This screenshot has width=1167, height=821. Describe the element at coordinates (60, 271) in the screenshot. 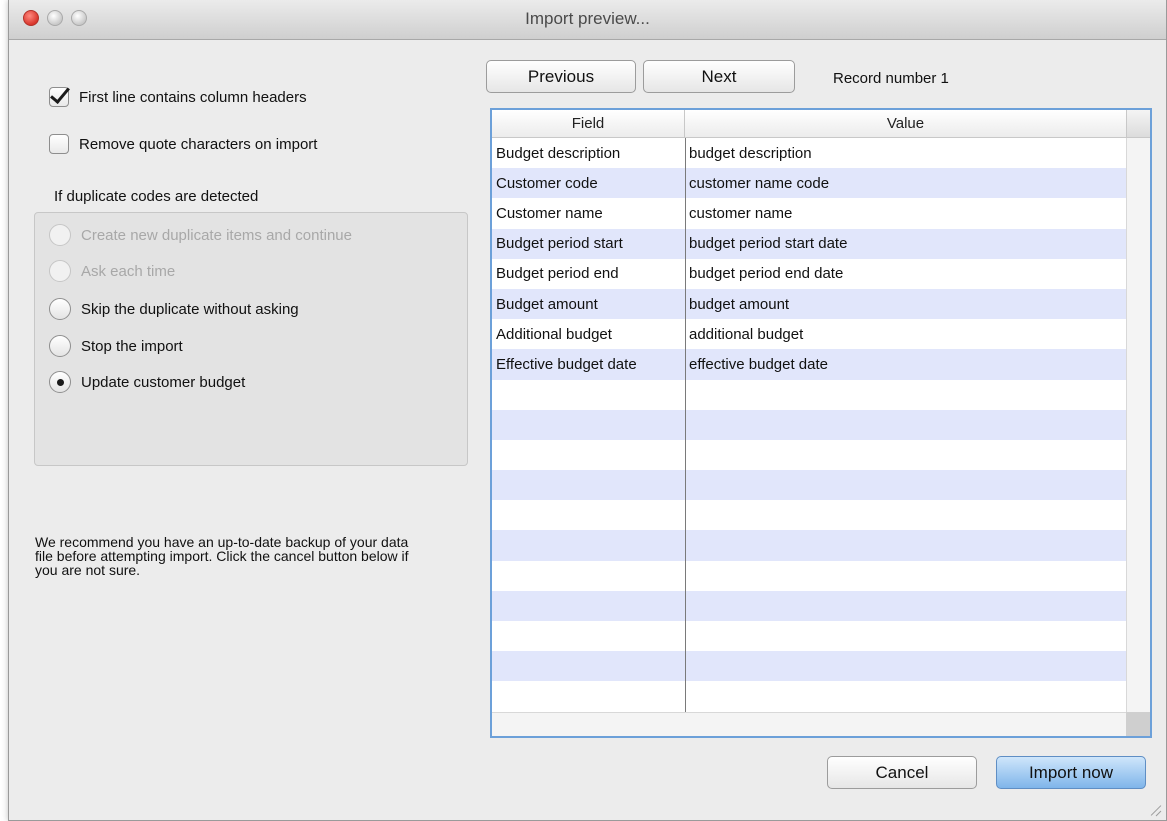

I see `radio-ask-each-time-button` at that location.